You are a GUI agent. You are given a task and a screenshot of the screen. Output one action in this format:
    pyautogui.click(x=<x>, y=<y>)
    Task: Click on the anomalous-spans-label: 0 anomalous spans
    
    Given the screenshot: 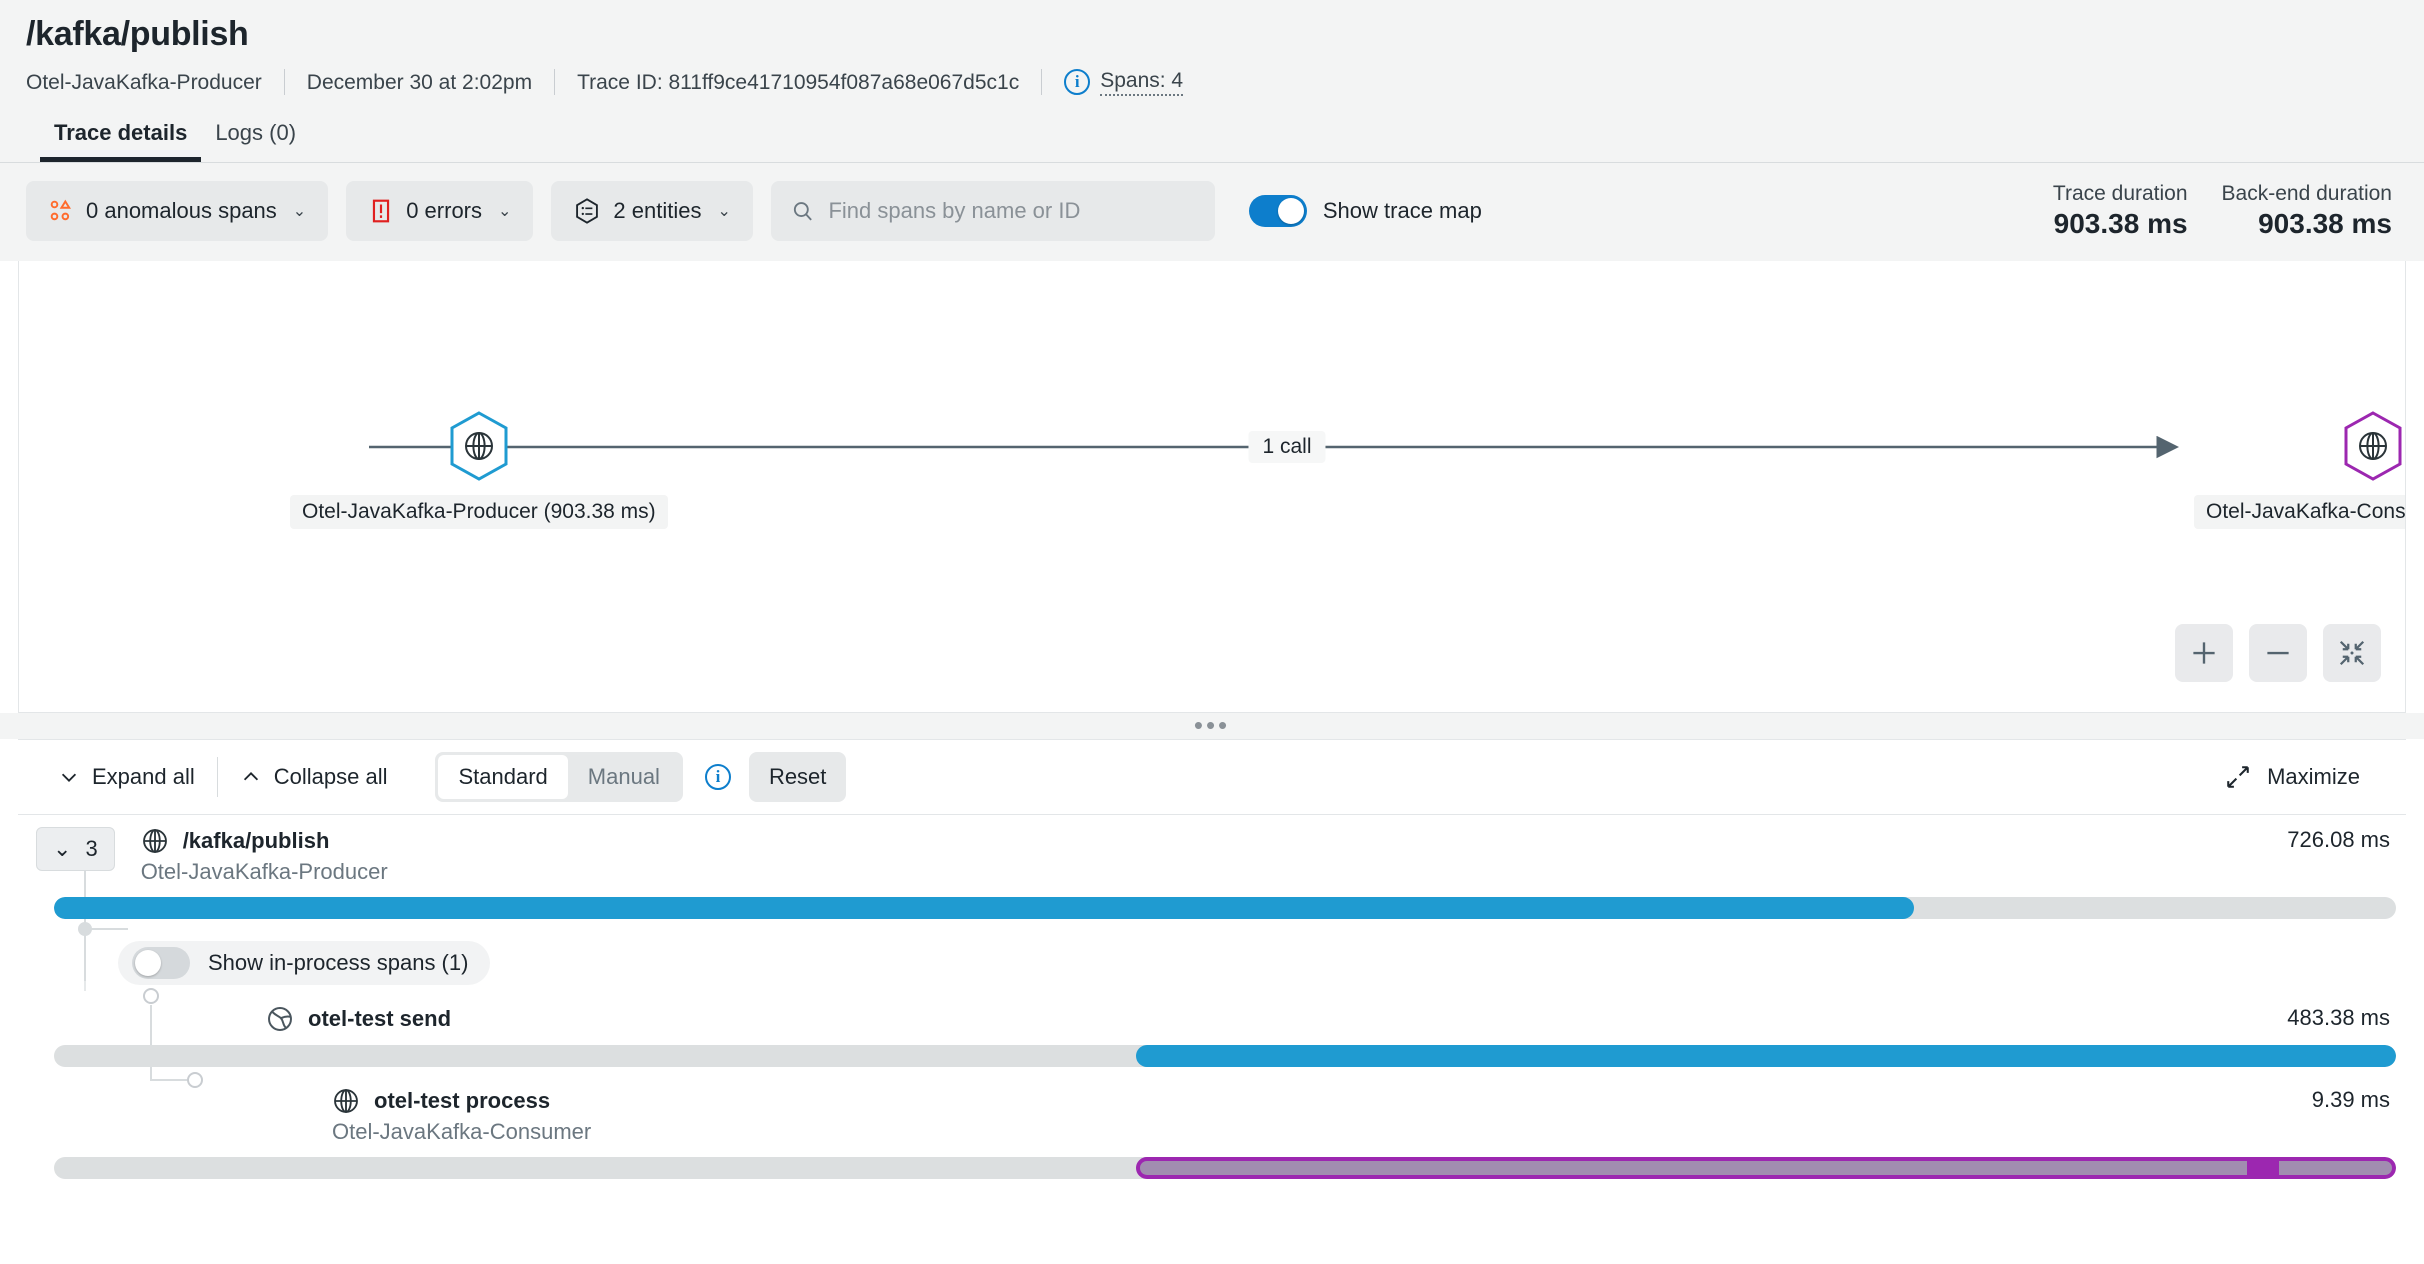 What is the action you would take?
    pyautogui.click(x=181, y=210)
    